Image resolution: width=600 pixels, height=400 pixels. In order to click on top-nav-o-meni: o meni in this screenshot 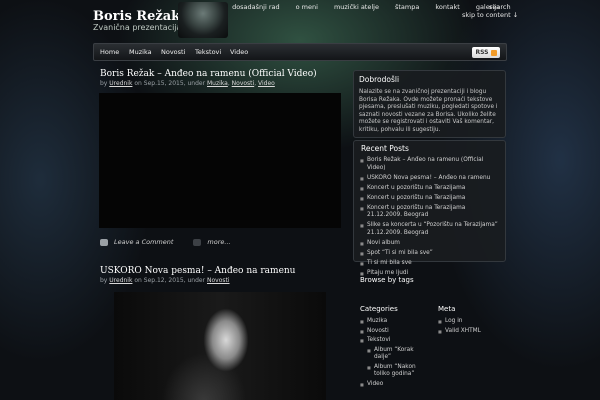, I will do `click(307, 7)`.